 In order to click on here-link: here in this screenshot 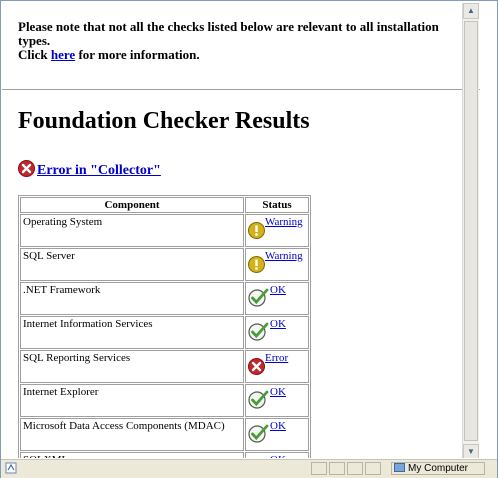, I will do `click(63, 54)`.